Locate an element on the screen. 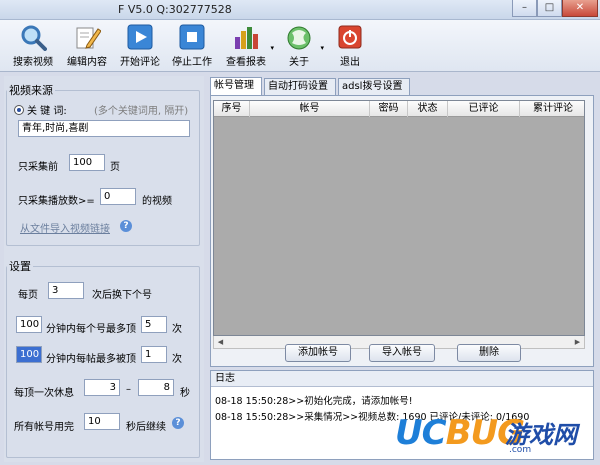  import-account-button: 导入帐号 is located at coordinates (402, 353).